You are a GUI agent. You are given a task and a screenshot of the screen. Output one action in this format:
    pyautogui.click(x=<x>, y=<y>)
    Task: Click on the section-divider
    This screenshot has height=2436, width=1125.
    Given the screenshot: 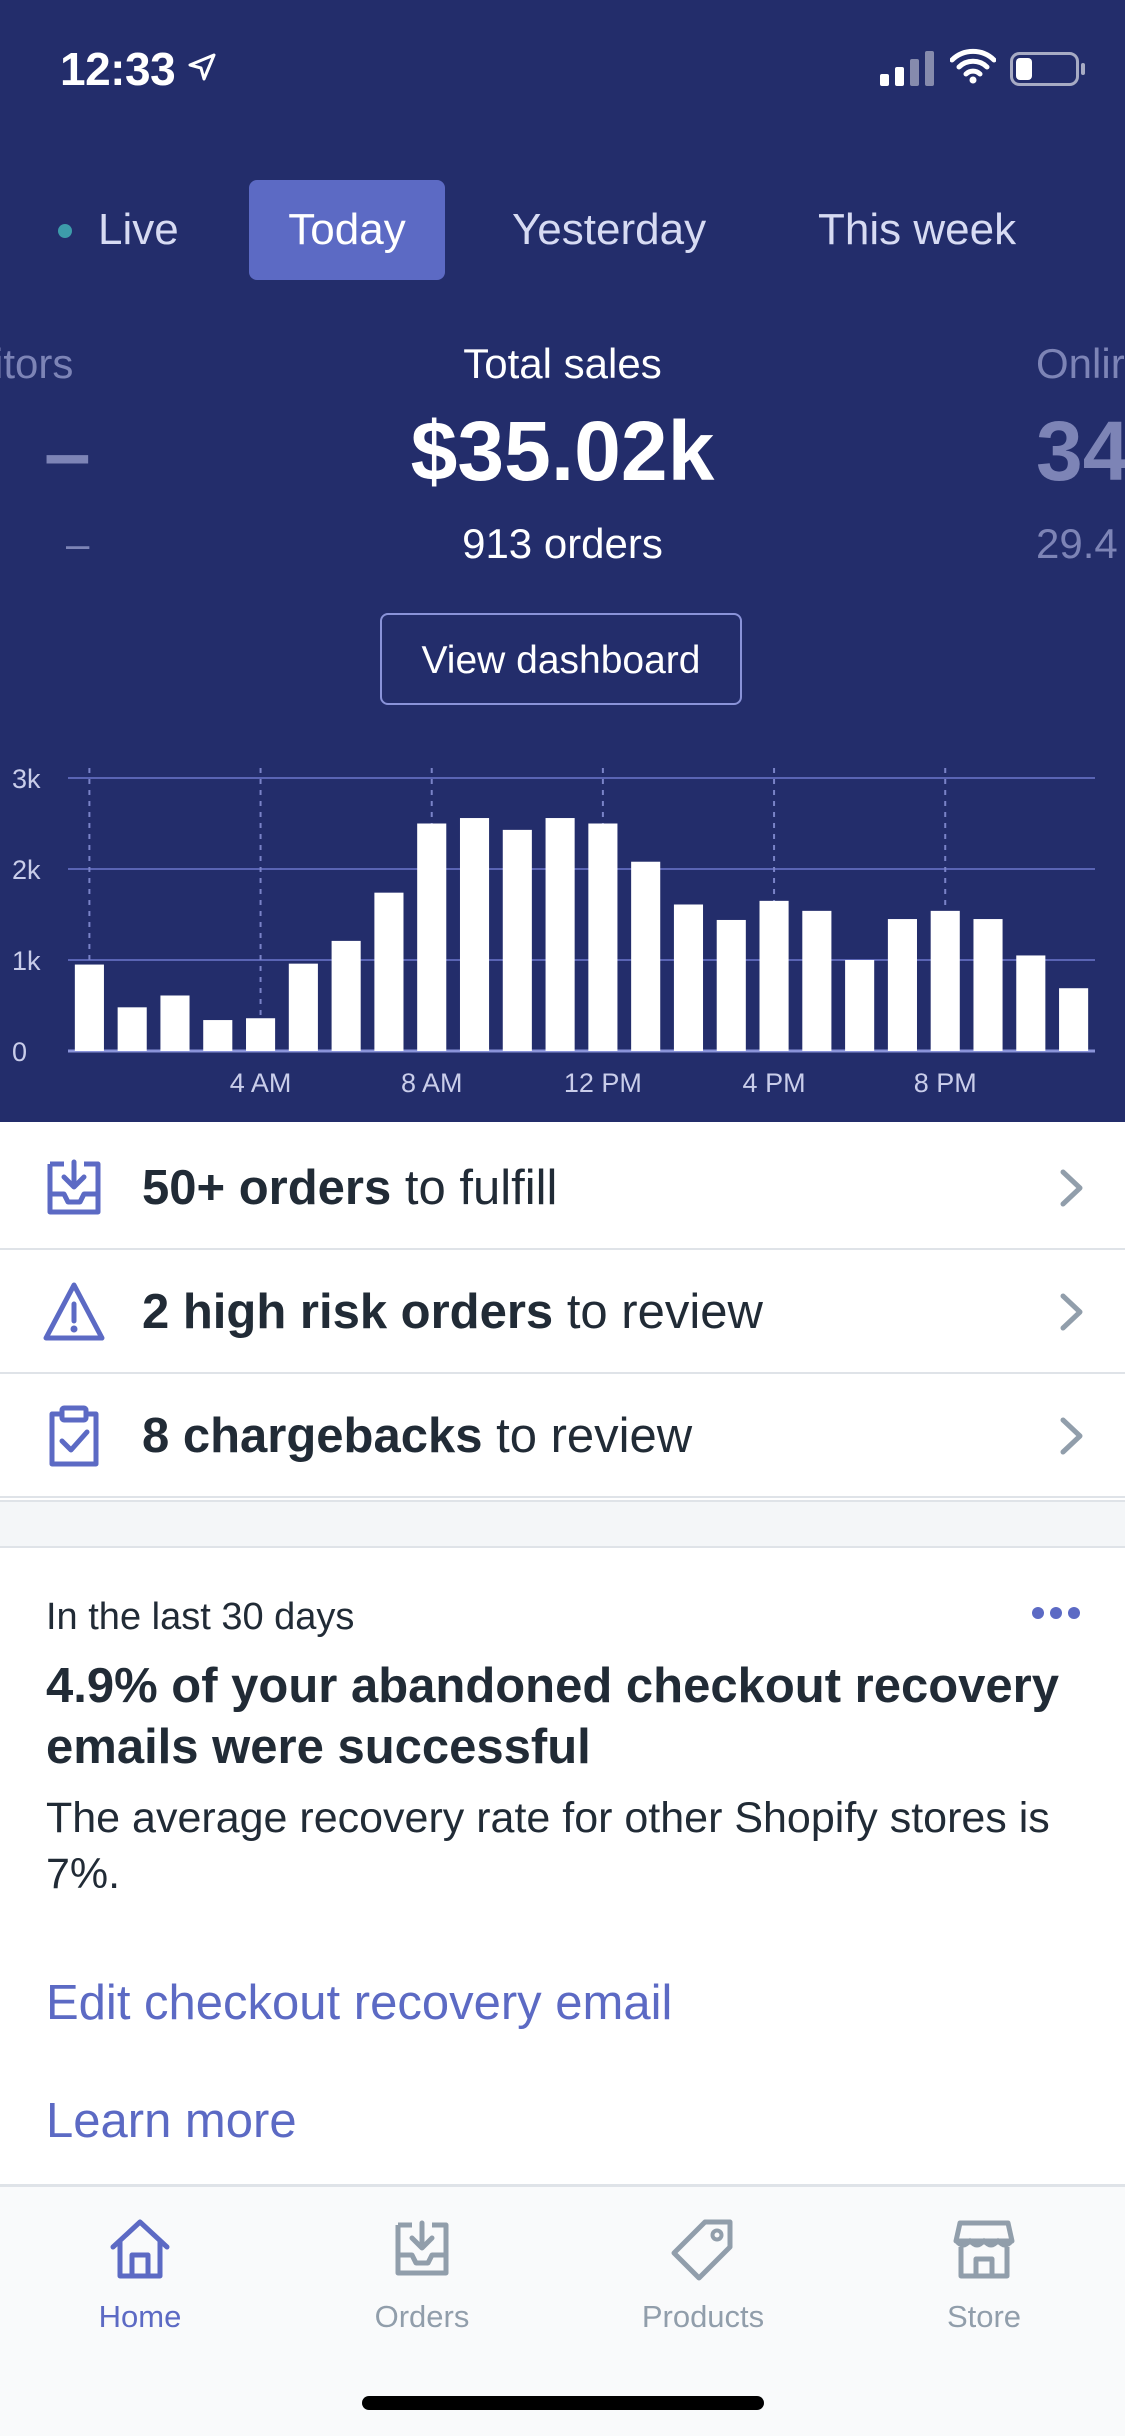 What is the action you would take?
    pyautogui.click(x=562, y=1524)
    